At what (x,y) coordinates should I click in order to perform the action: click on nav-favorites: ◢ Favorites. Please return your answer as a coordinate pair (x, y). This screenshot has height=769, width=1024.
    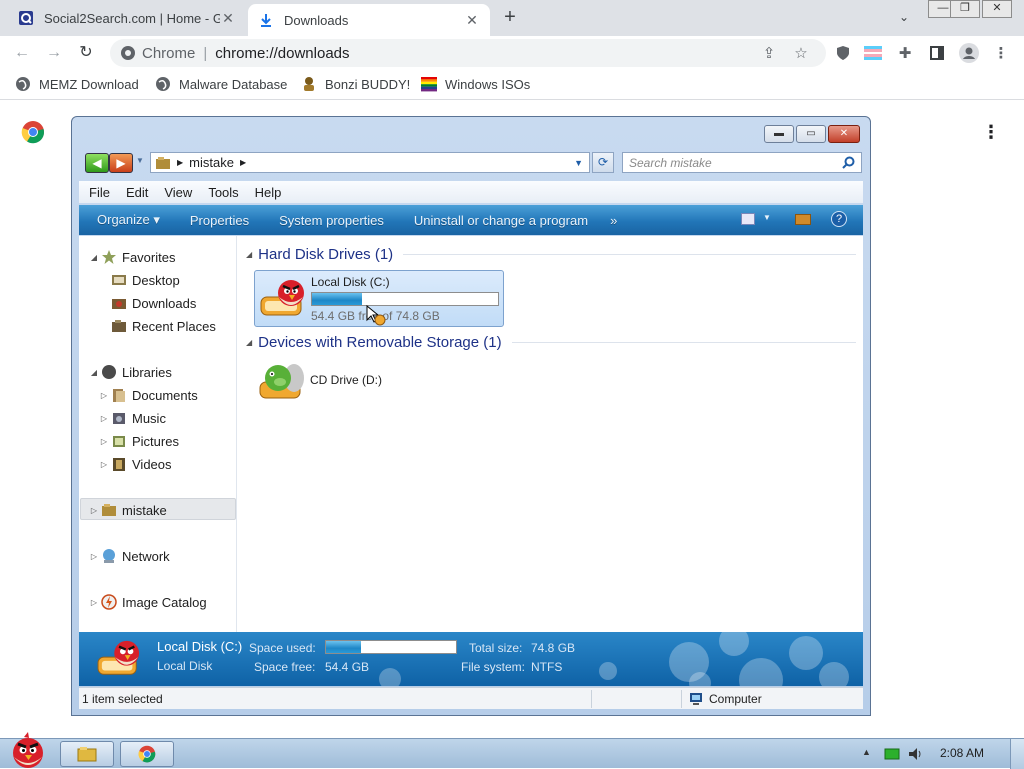
    Looking at the image, I should click on (132, 257).